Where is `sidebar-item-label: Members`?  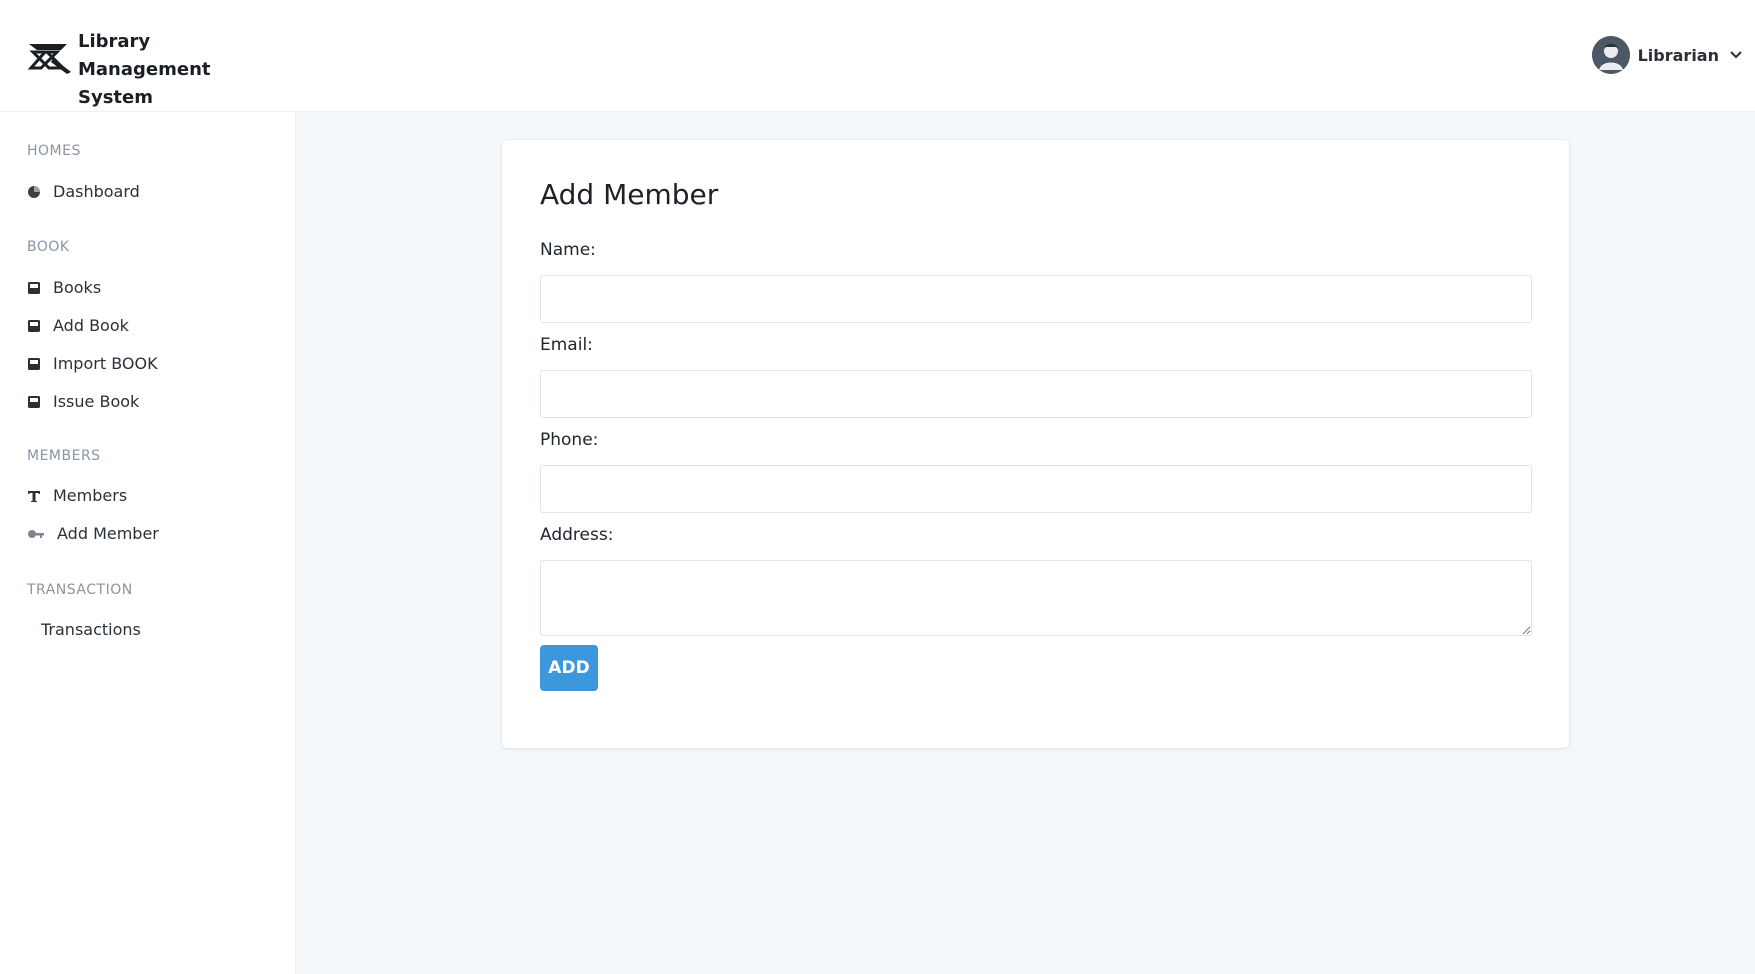 sidebar-item-label: Members is located at coordinates (90, 495).